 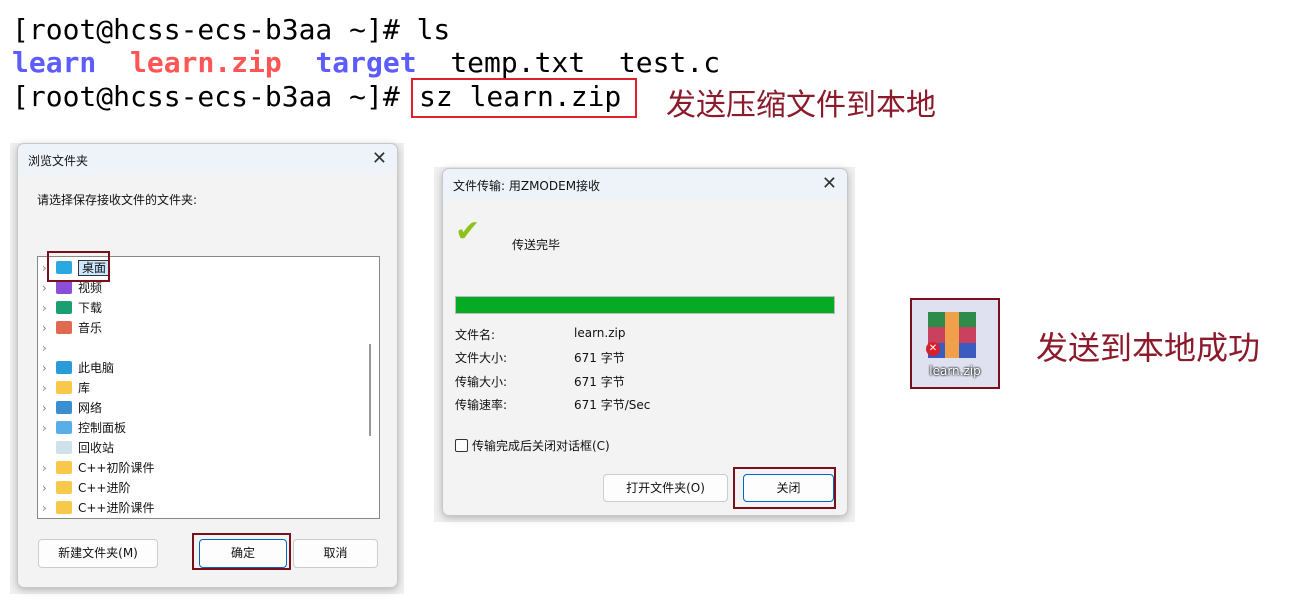 What do you see at coordinates (518, 62) in the screenshot?
I see `ls-item: temp.txt` at bounding box center [518, 62].